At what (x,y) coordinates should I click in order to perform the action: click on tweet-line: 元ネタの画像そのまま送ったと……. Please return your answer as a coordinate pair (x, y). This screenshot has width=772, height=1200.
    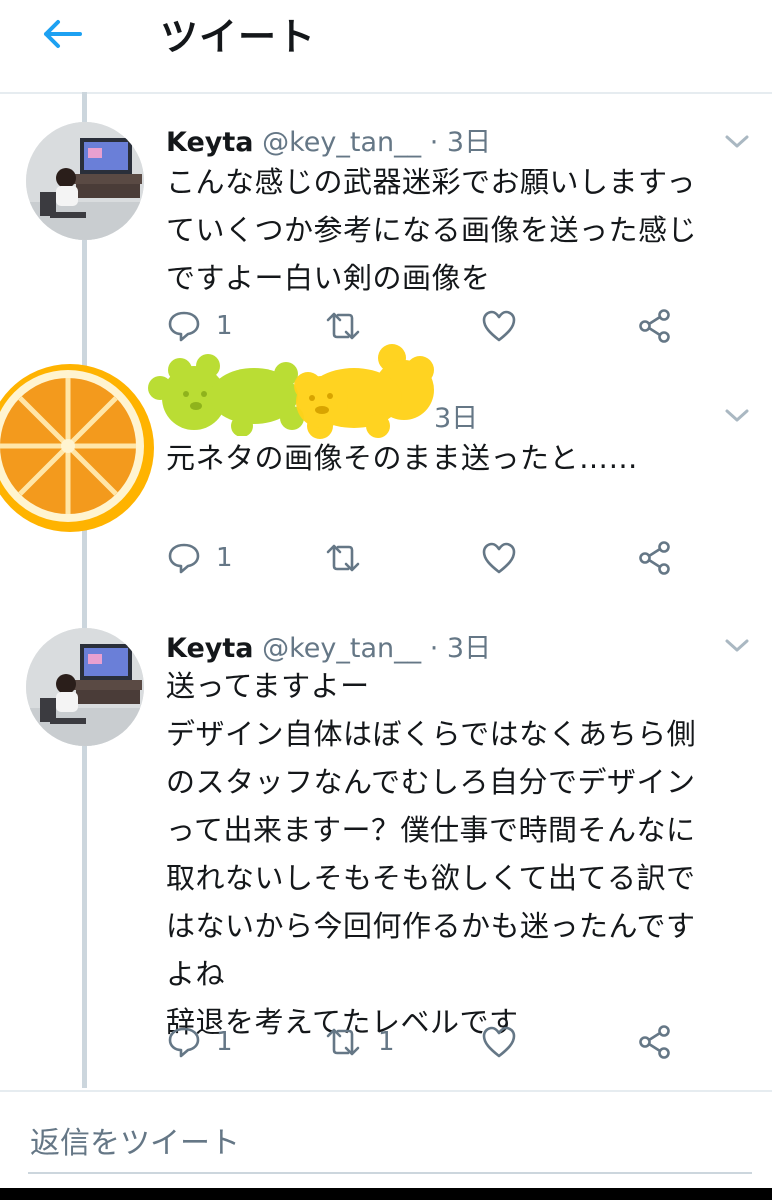
    Looking at the image, I should click on (402, 458).